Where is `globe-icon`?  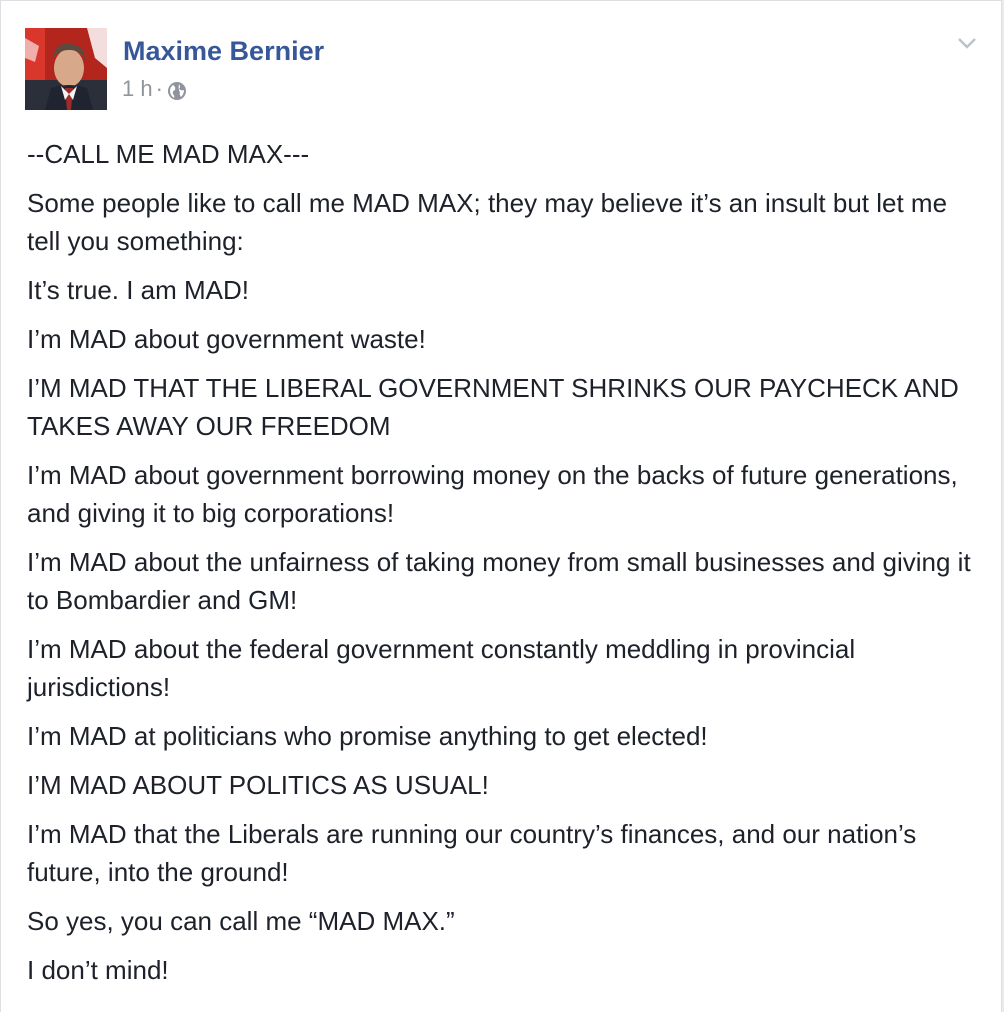 globe-icon is located at coordinates (177, 90).